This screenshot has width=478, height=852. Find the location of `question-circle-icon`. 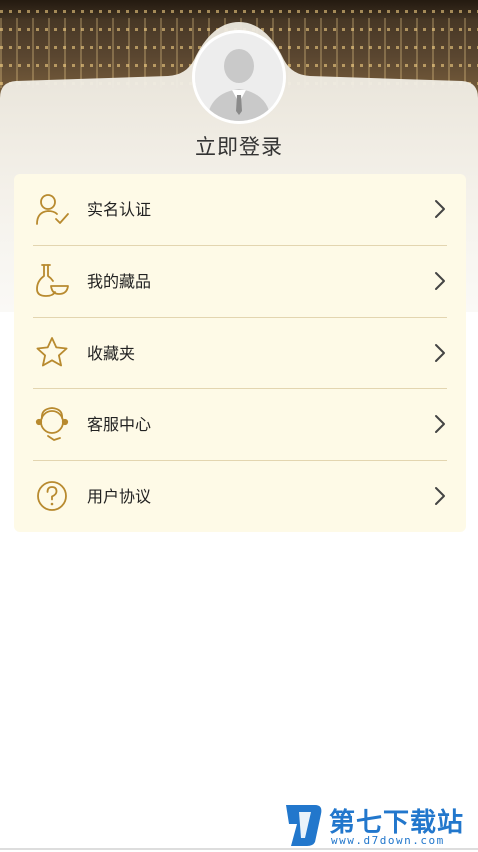

question-circle-icon is located at coordinates (52, 496).